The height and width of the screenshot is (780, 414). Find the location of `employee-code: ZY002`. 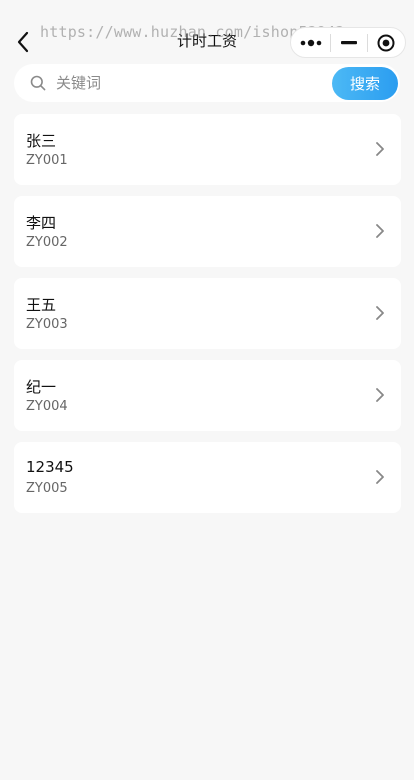

employee-code: ZY002 is located at coordinates (47, 242).